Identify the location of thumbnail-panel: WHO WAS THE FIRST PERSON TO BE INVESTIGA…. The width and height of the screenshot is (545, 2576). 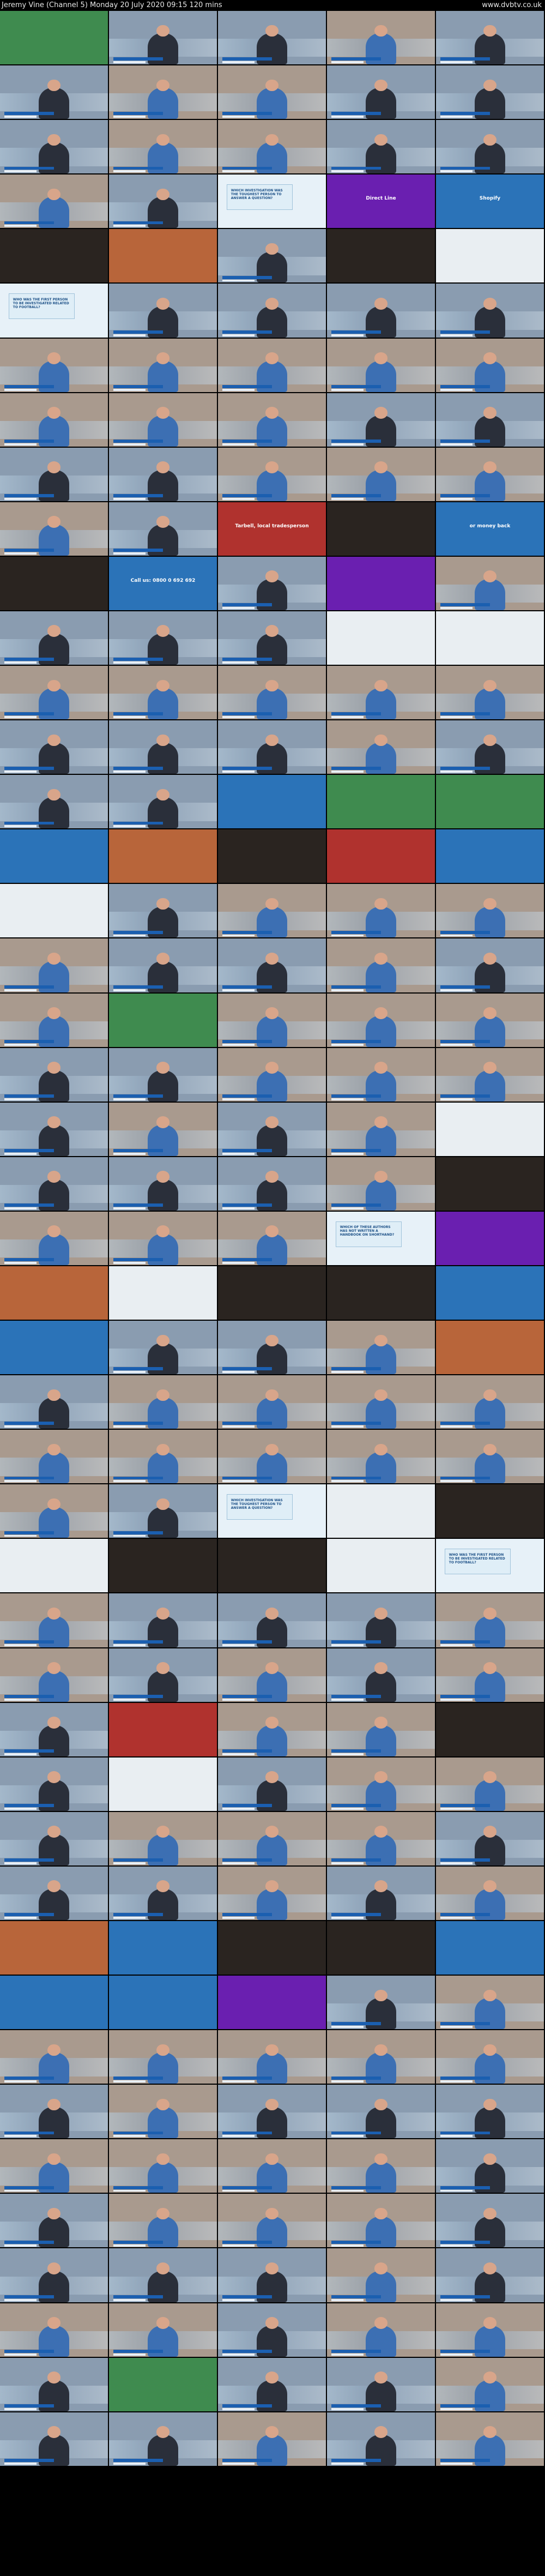
(491, 1566).